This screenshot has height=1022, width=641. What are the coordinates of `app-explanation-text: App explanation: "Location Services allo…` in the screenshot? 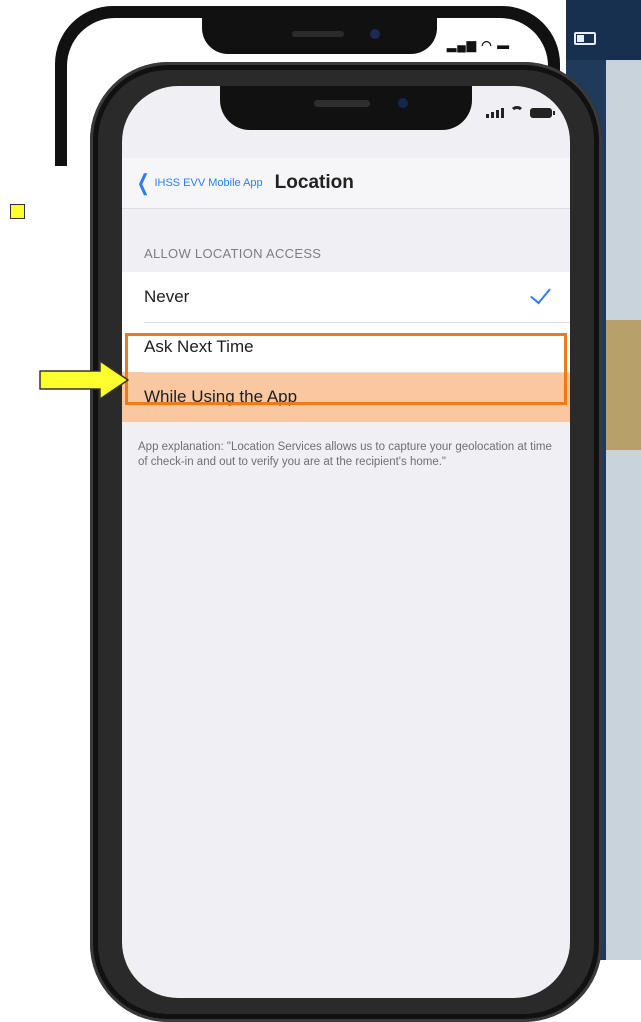 It's located at (345, 454).